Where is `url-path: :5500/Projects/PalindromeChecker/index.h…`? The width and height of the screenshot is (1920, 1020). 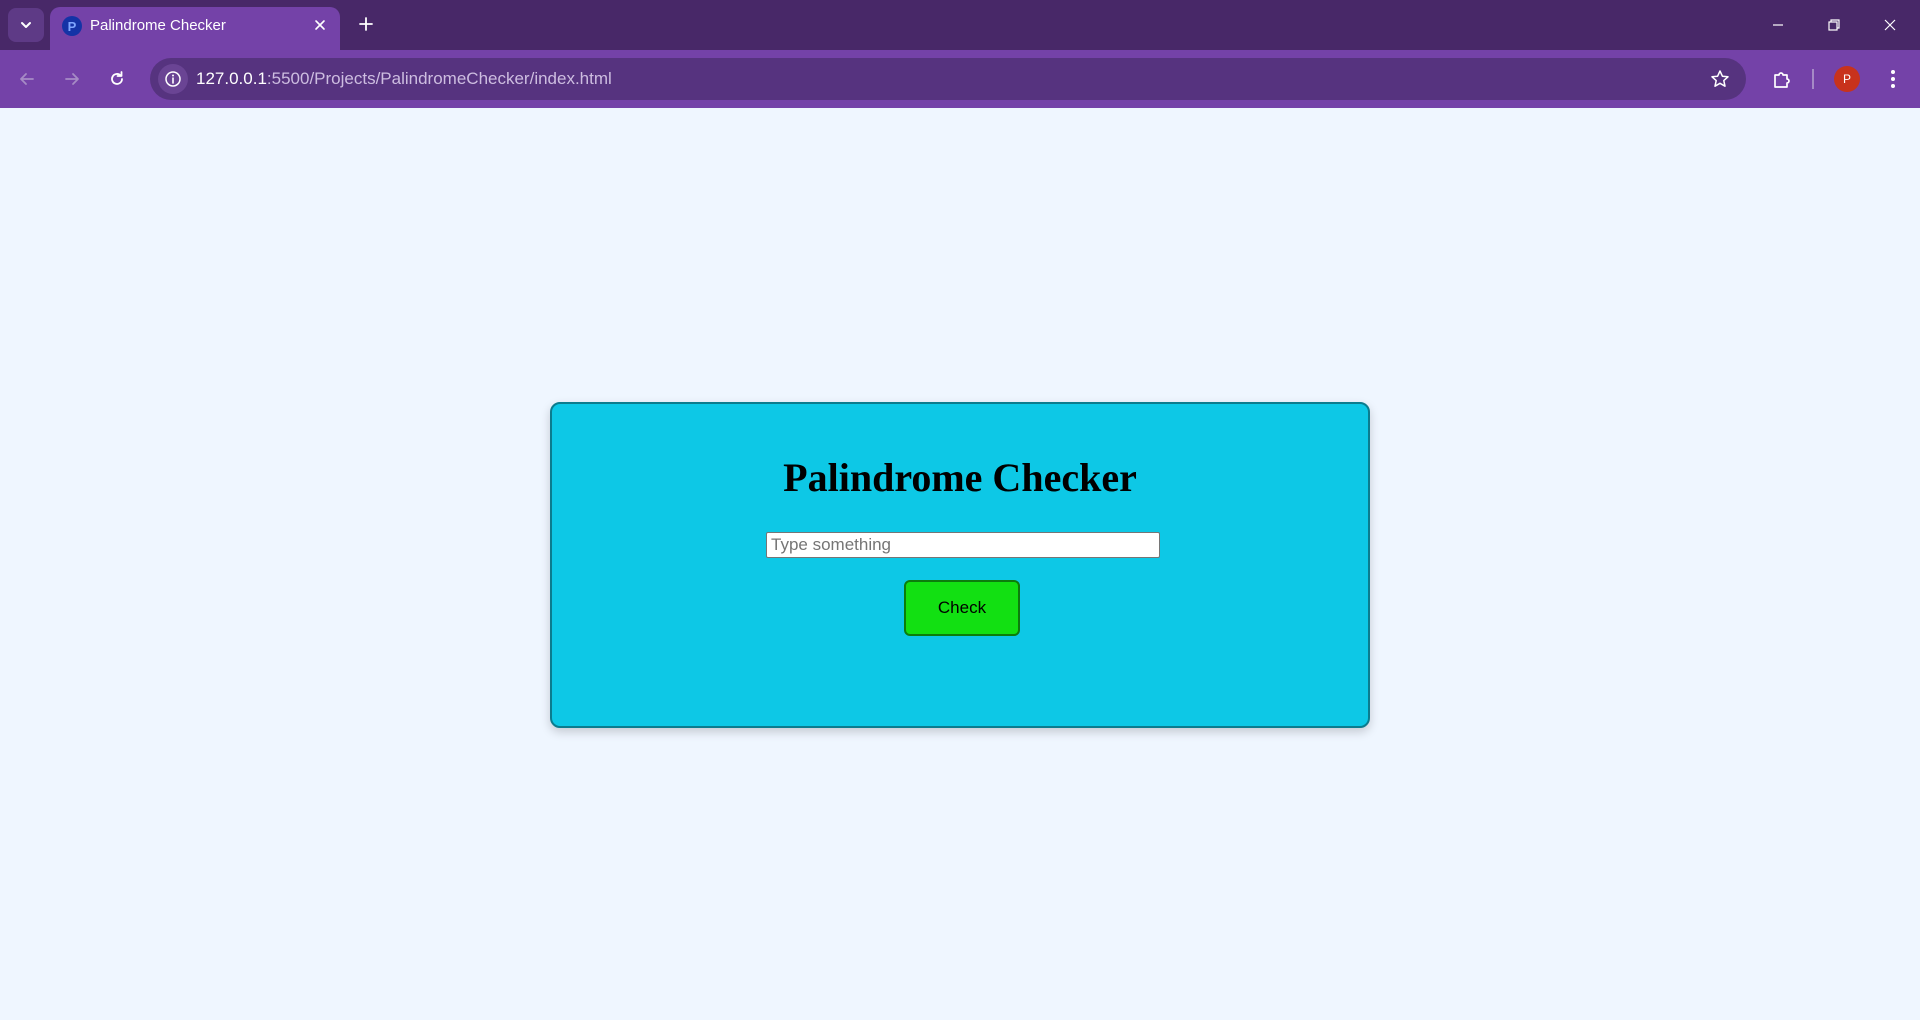
url-path: :5500/Projects/PalindromeChecker/index.h… is located at coordinates (439, 78).